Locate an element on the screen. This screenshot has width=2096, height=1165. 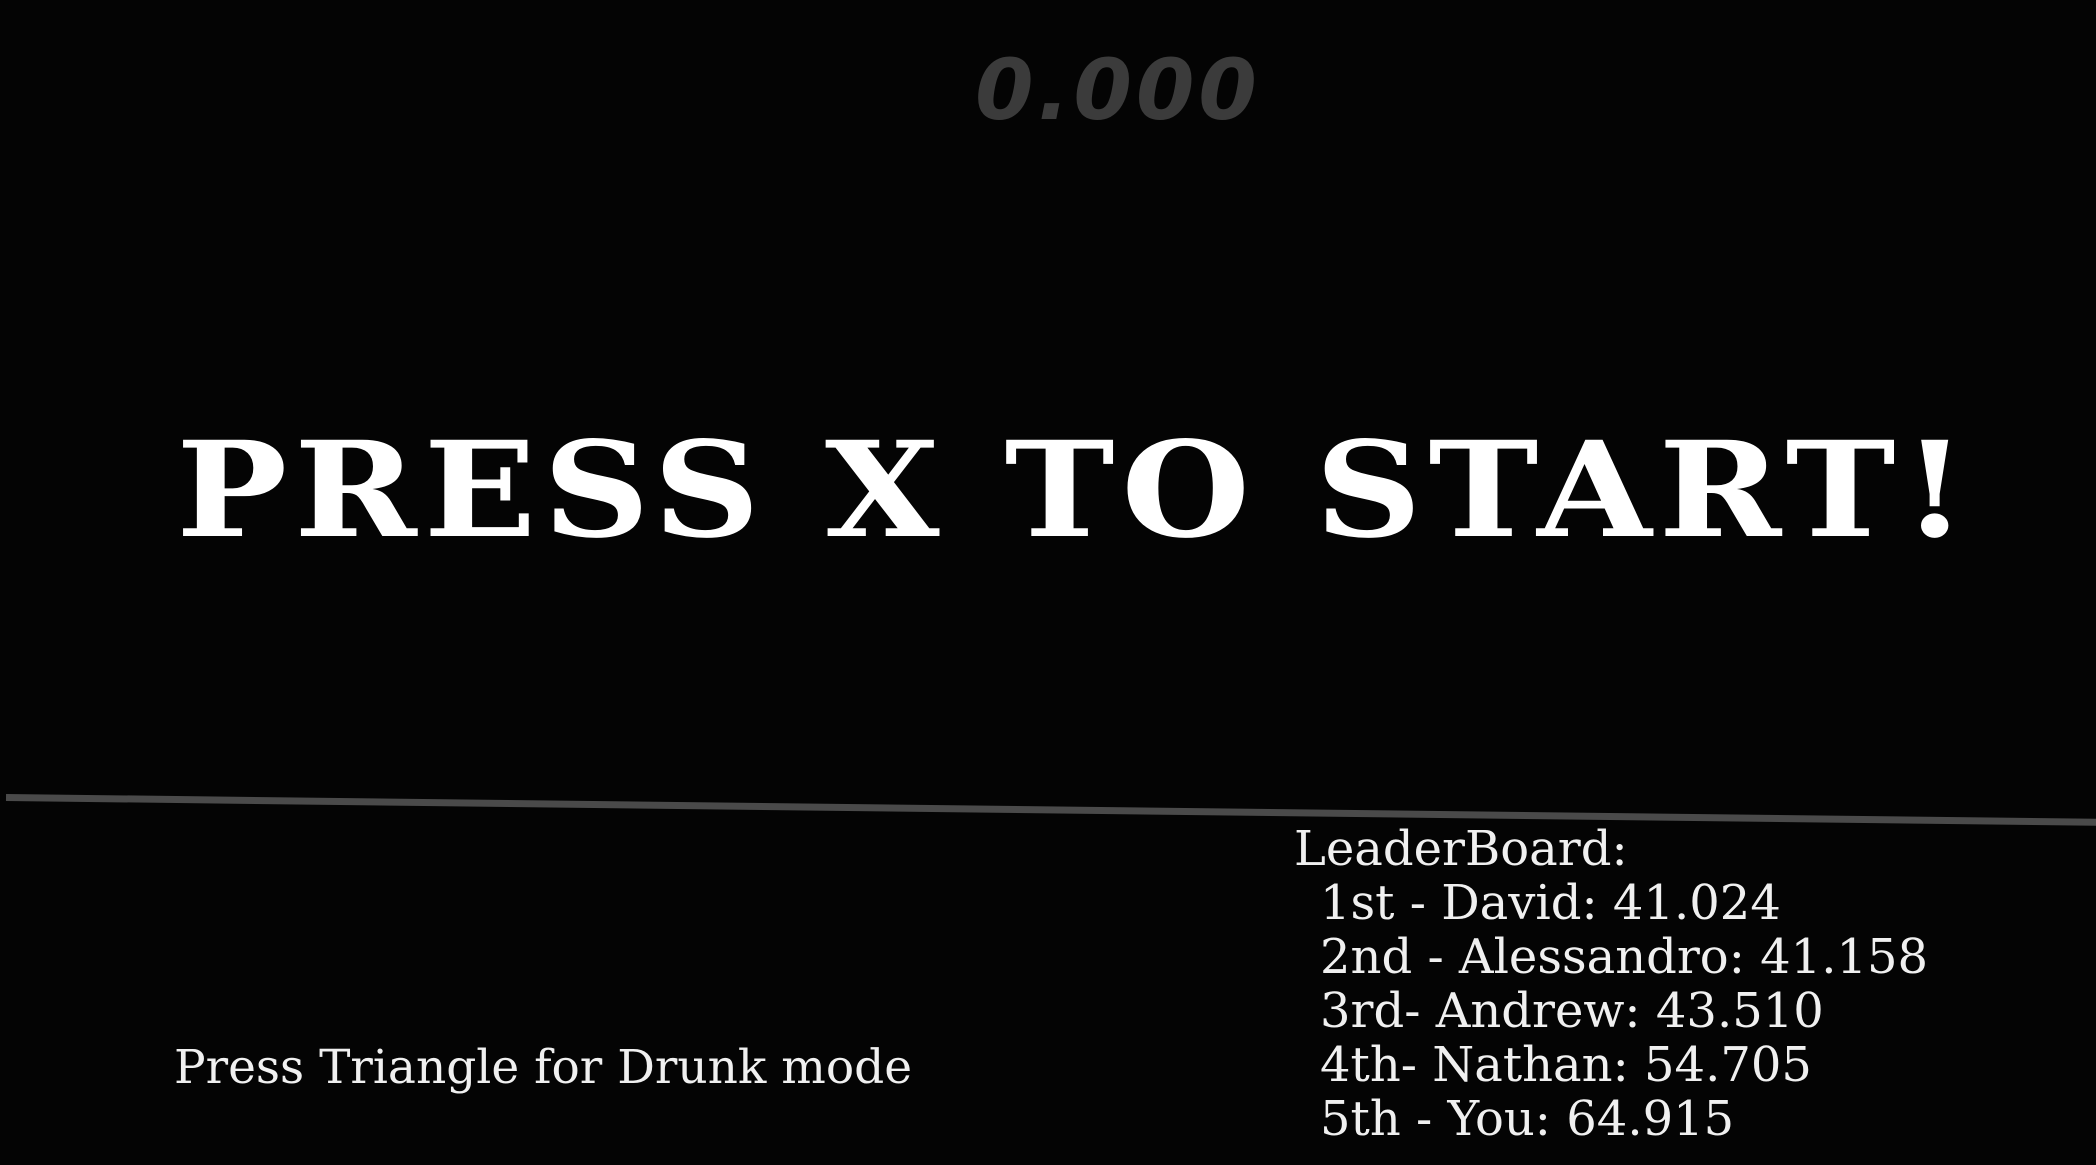
leaderboard-entry-3: 3rd- Andrew: 43.510 is located at coordinates (1572, 1011).